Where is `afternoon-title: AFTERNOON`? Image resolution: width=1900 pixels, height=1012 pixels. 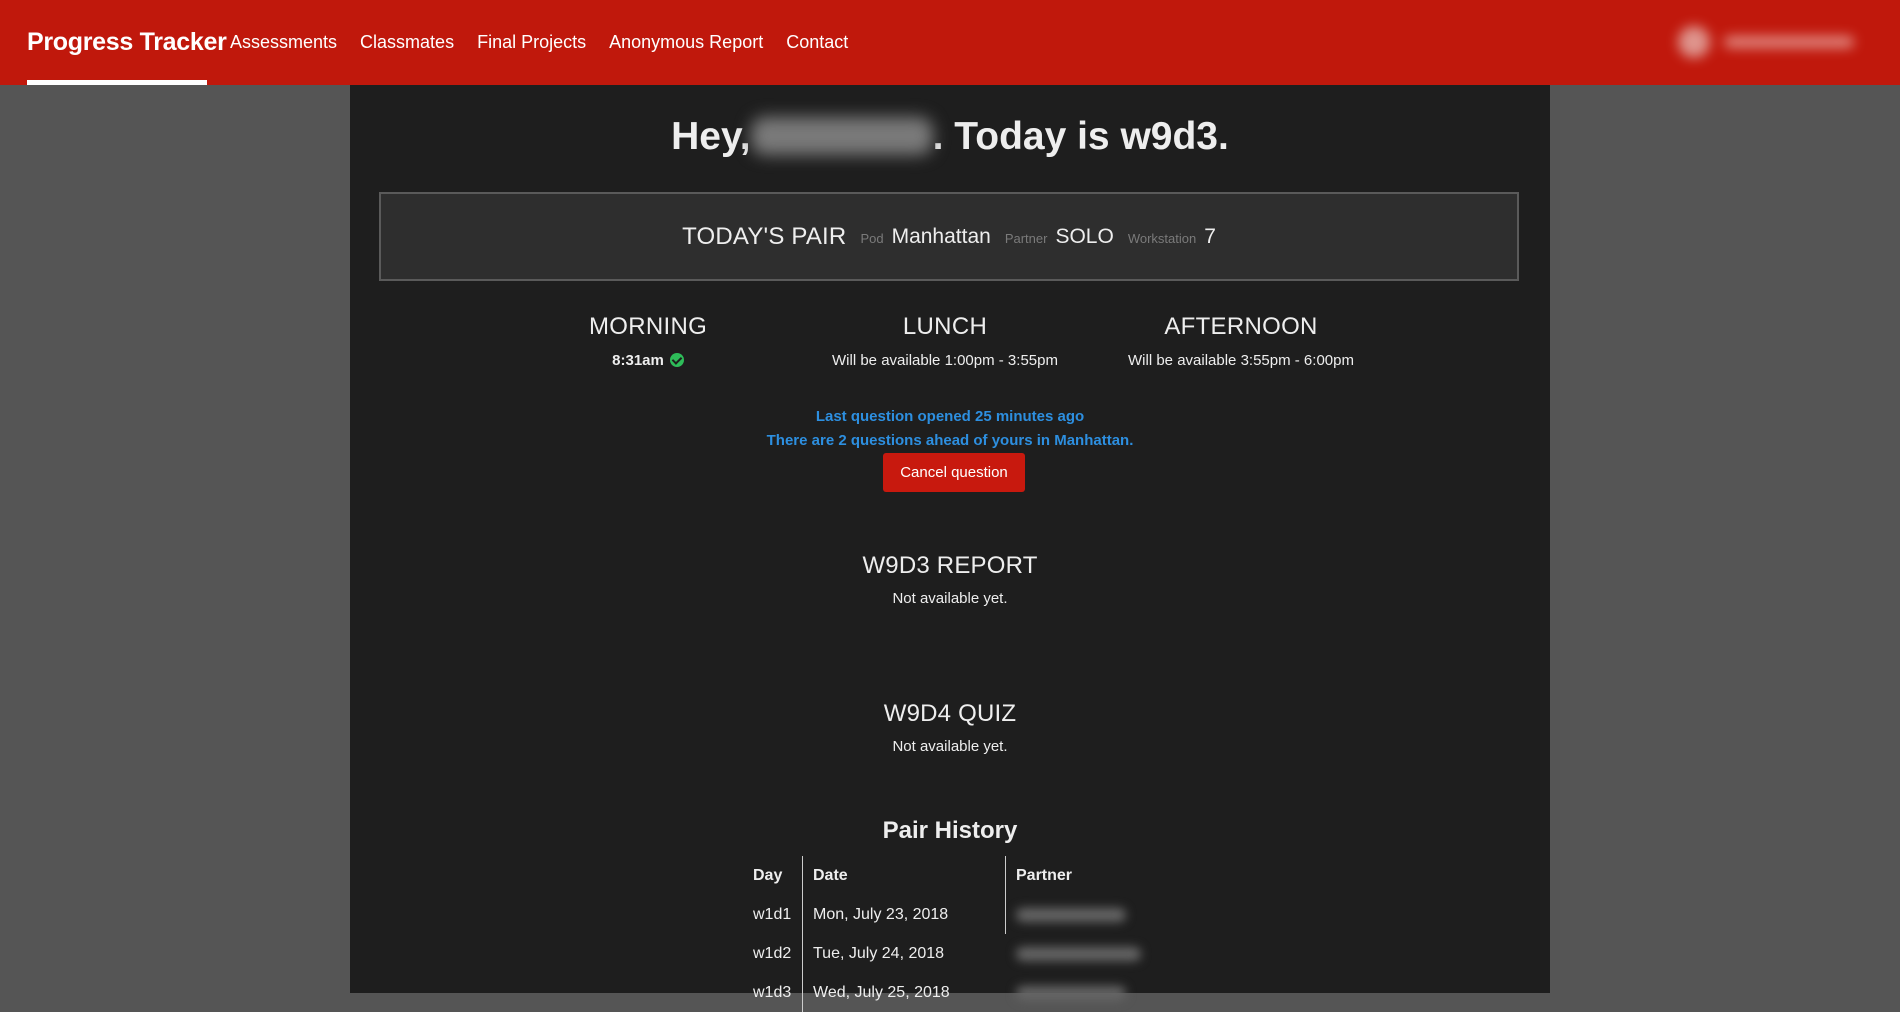 afternoon-title: AFTERNOON is located at coordinates (1241, 326).